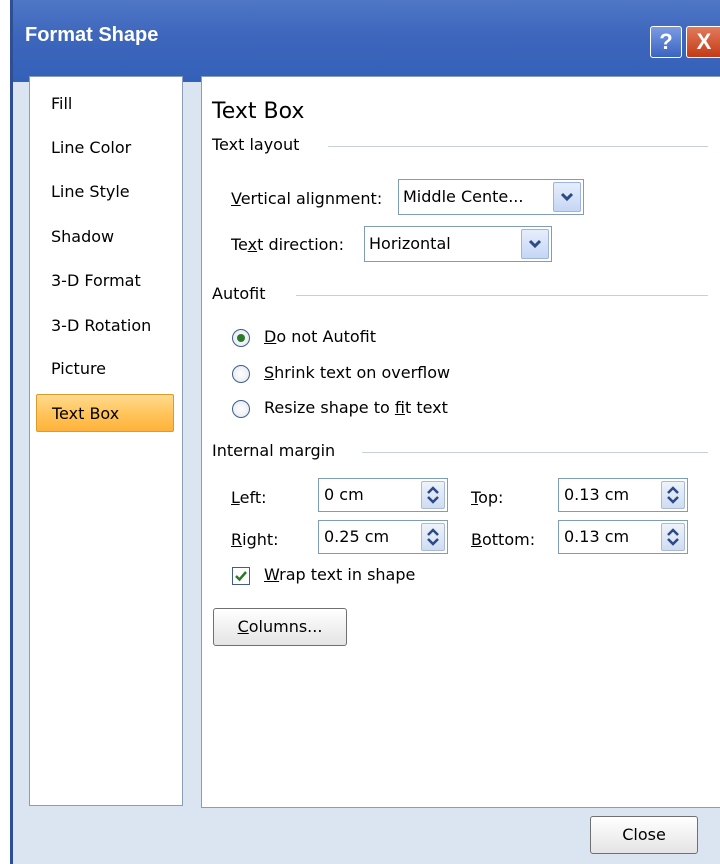 This screenshot has width=720, height=864. Describe the element at coordinates (476, 539) in the screenshot. I see `accel-key: B` at that location.